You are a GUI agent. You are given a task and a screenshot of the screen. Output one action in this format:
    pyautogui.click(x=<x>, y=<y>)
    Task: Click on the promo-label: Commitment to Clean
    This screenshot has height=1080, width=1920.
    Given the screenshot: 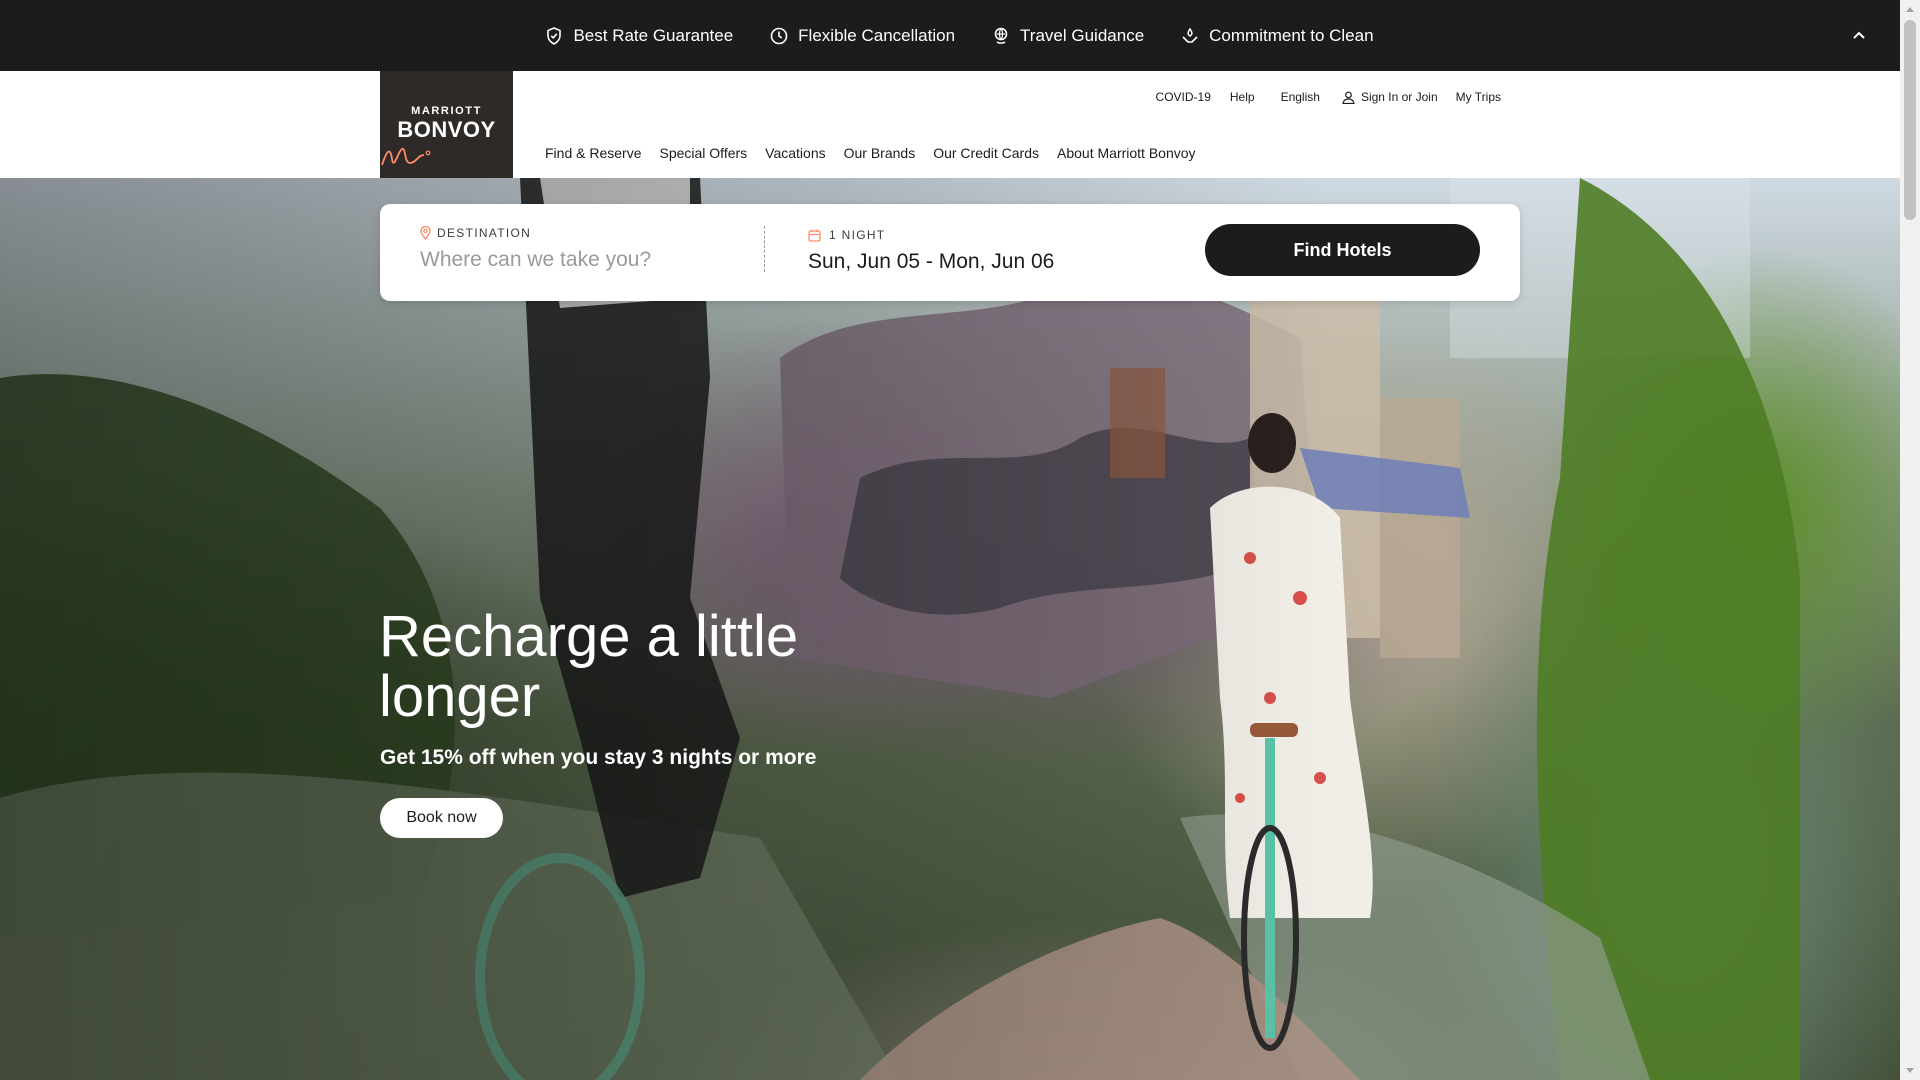 What is the action you would take?
    pyautogui.click(x=1291, y=35)
    